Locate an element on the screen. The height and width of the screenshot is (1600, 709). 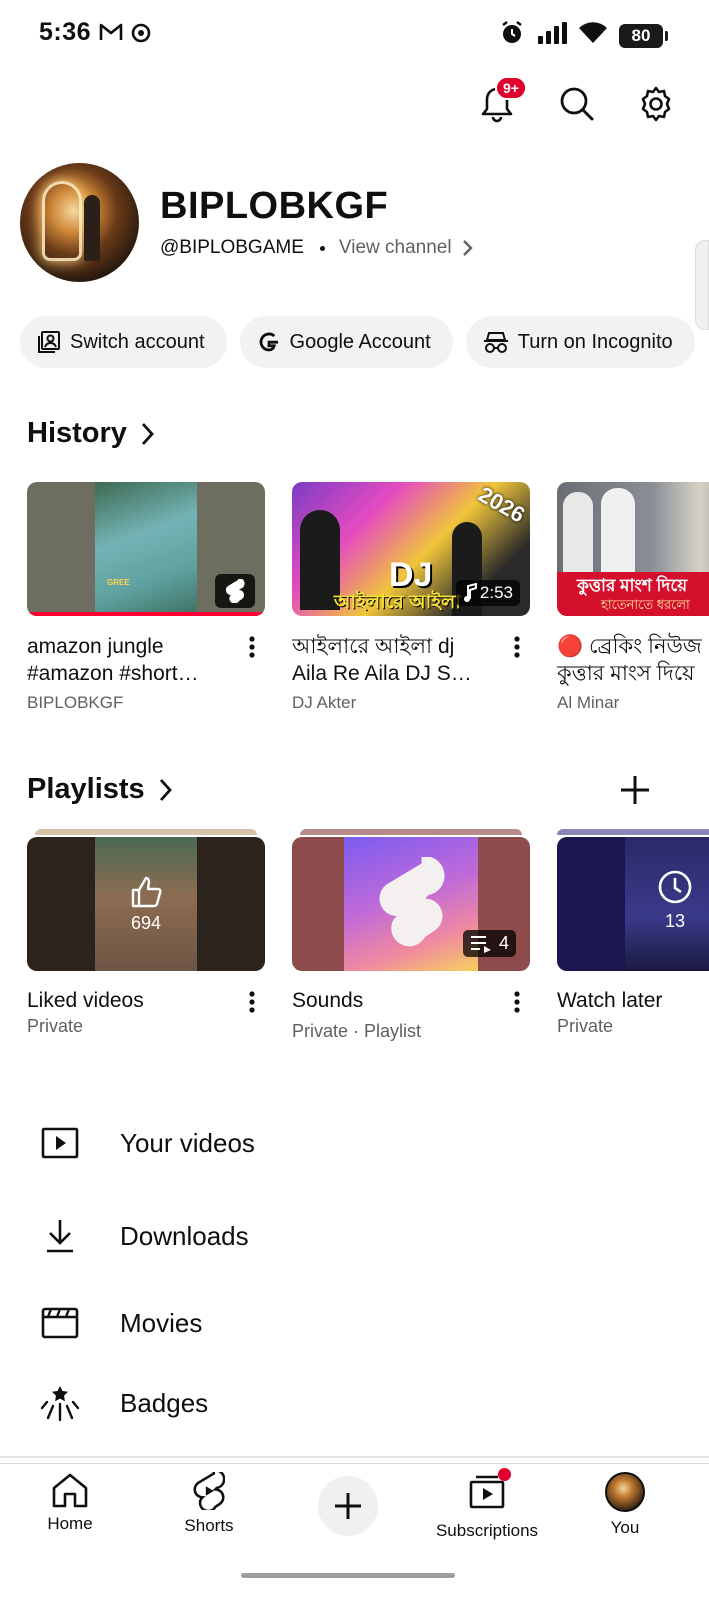
playlist-item: 694 Liked videos Private is located at coordinates (146, 933).